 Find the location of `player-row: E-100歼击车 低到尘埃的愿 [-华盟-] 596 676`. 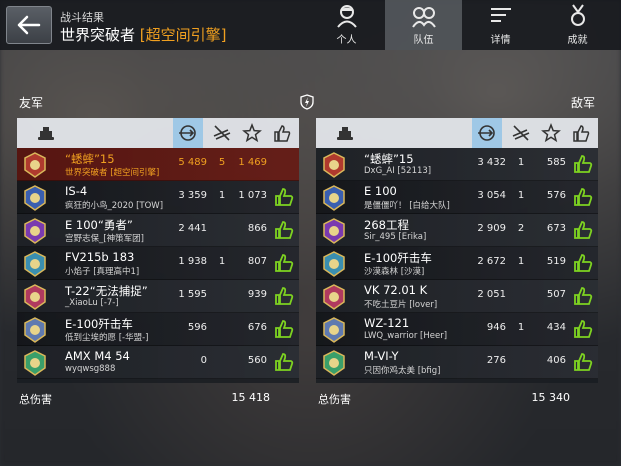

player-row: E-100歼击车 低到尘埃的愿 [-华盟-] 596 676 is located at coordinates (158, 329).